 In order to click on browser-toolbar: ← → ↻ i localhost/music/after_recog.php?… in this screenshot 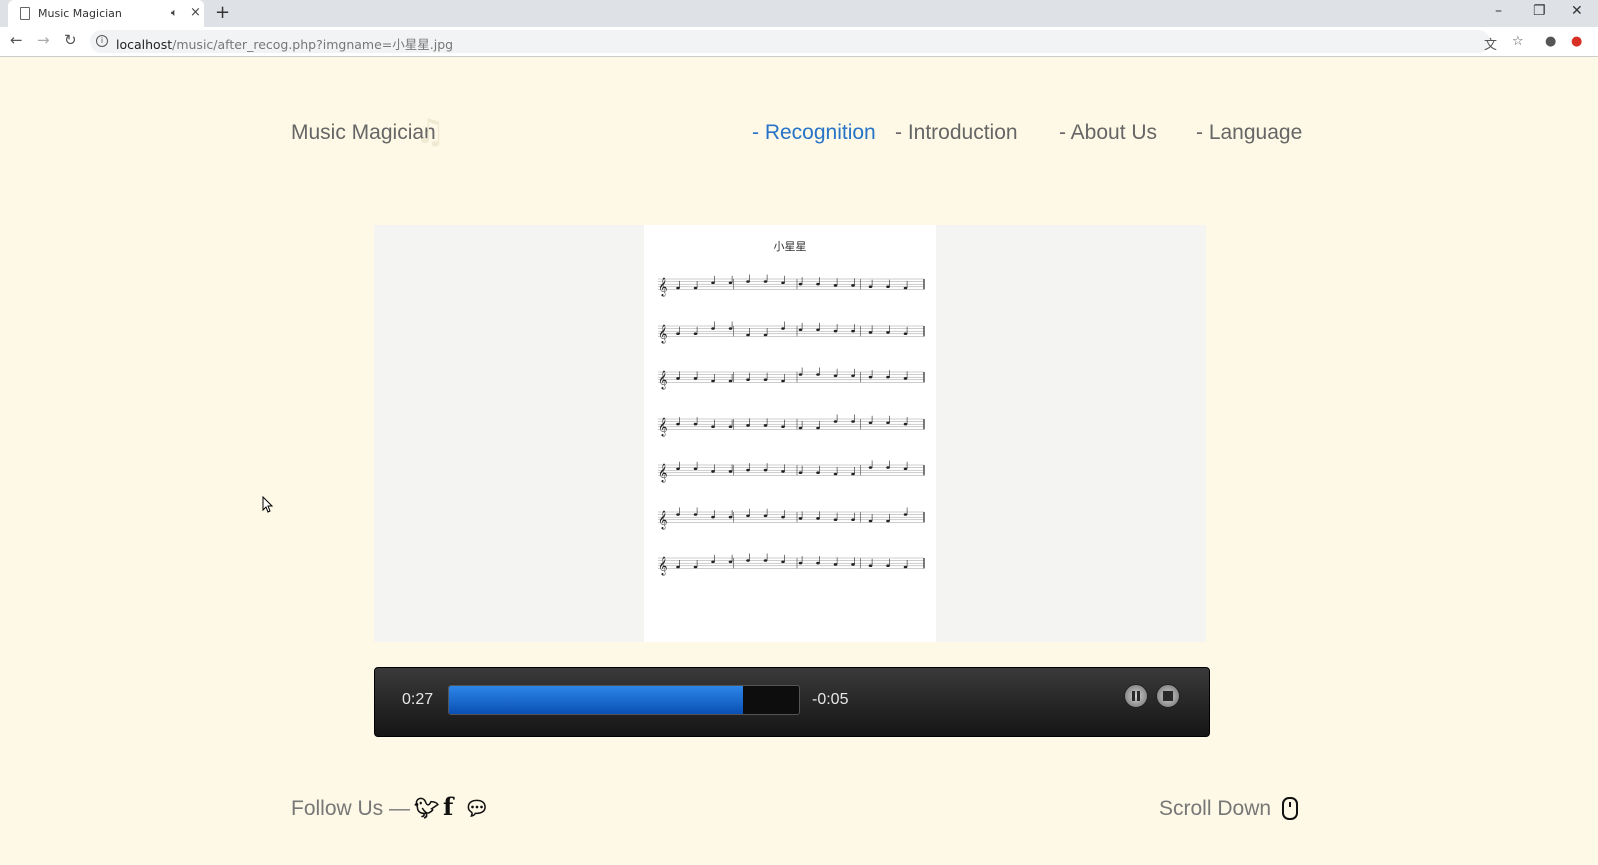, I will do `click(799, 42)`.